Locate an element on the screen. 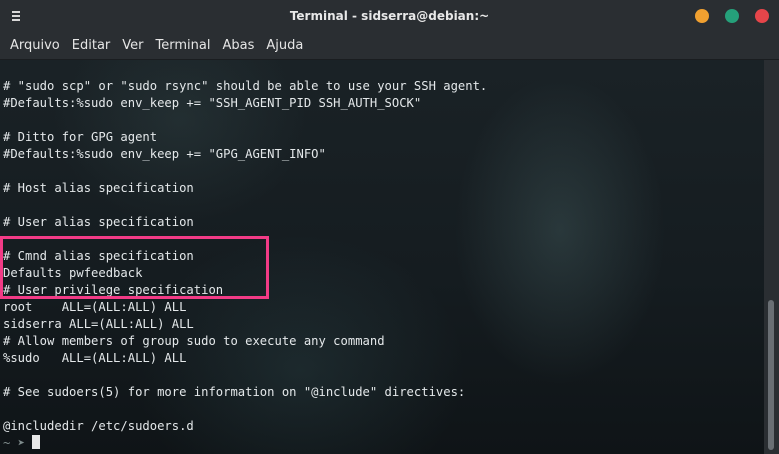 The height and width of the screenshot is (454, 779). minimize-button is located at coordinates (702, 16).